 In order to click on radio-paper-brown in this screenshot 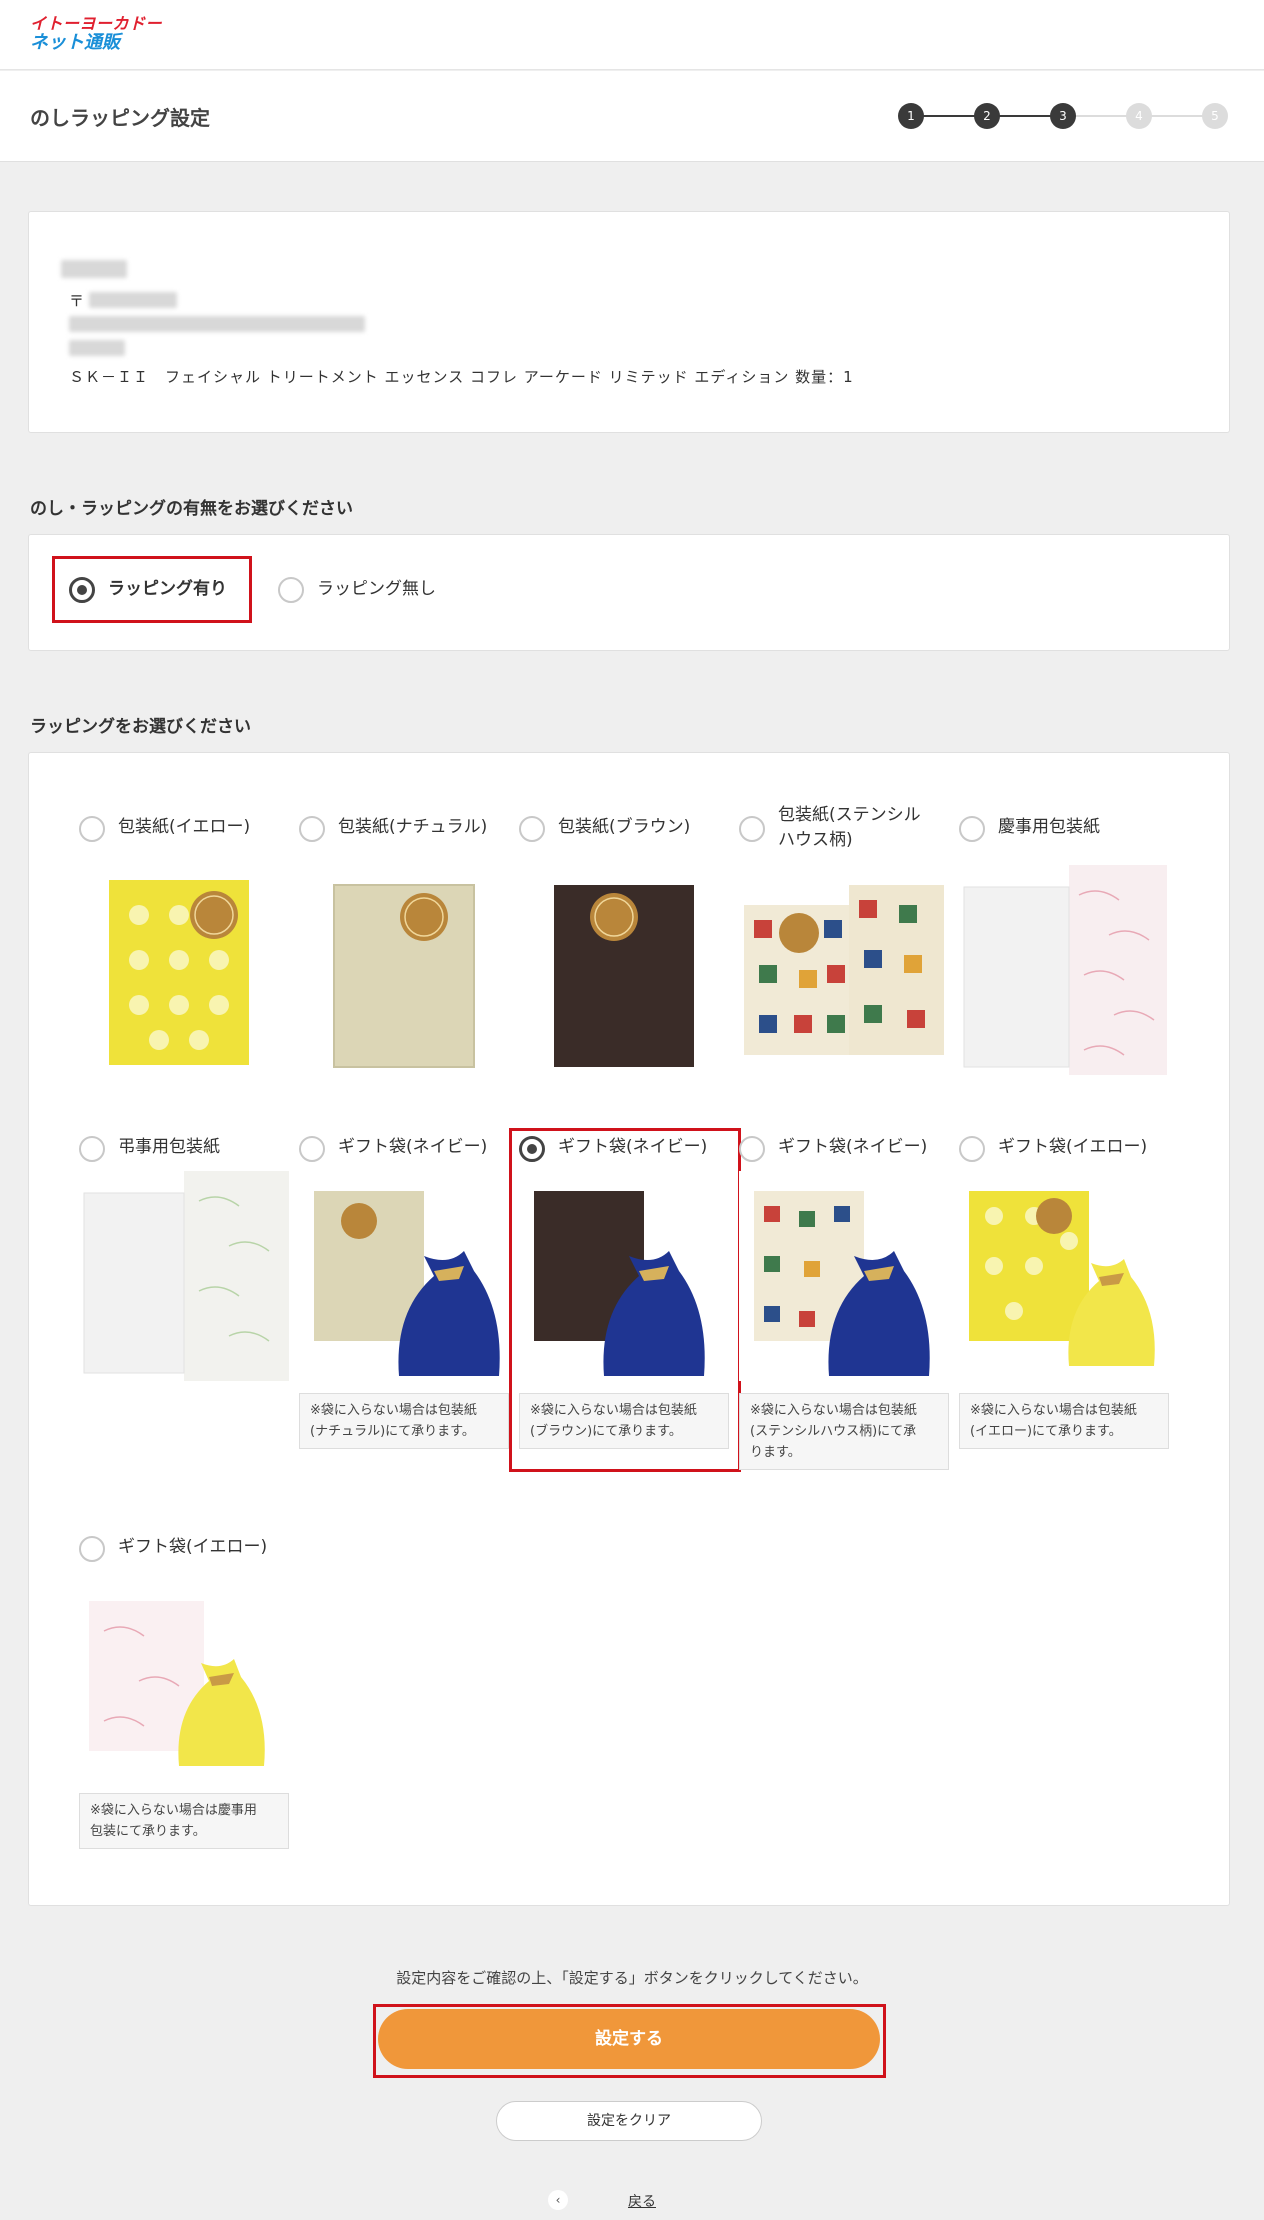, I will do `click(532, 829)`.